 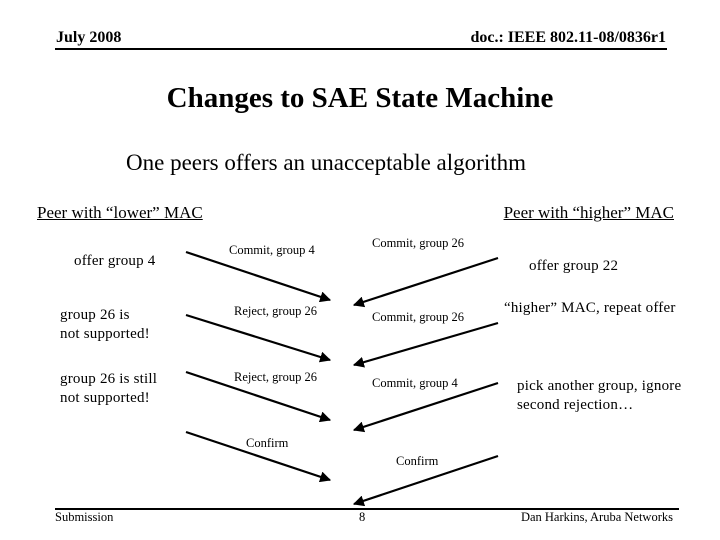 What do you see at coordinates (425, 407) in the screenshot?
I see `arrow-commit-group-4-higher` at bounding box center [425, 407].